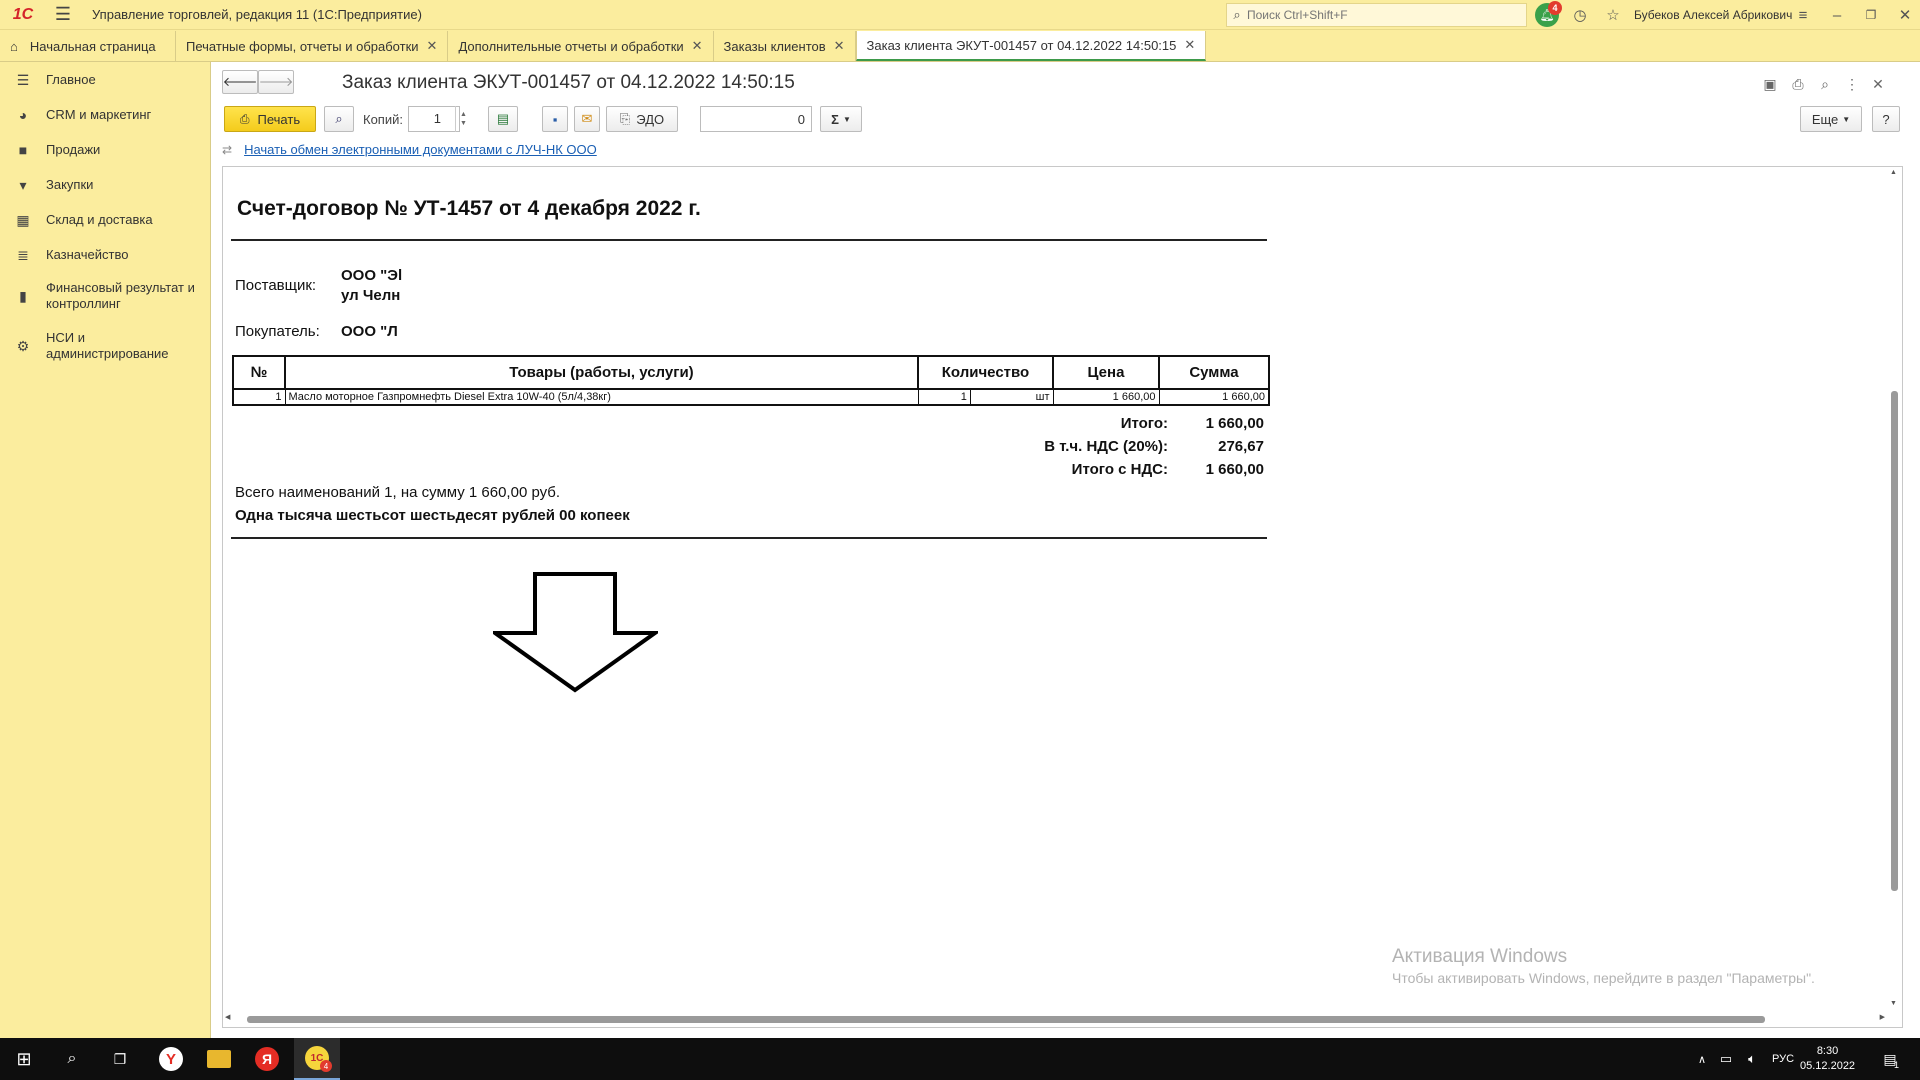  What do you see at coordinates (1234, 423) in the screenshot?
I see `total-value: 1 660,00` at bounding box center [1234, 423].